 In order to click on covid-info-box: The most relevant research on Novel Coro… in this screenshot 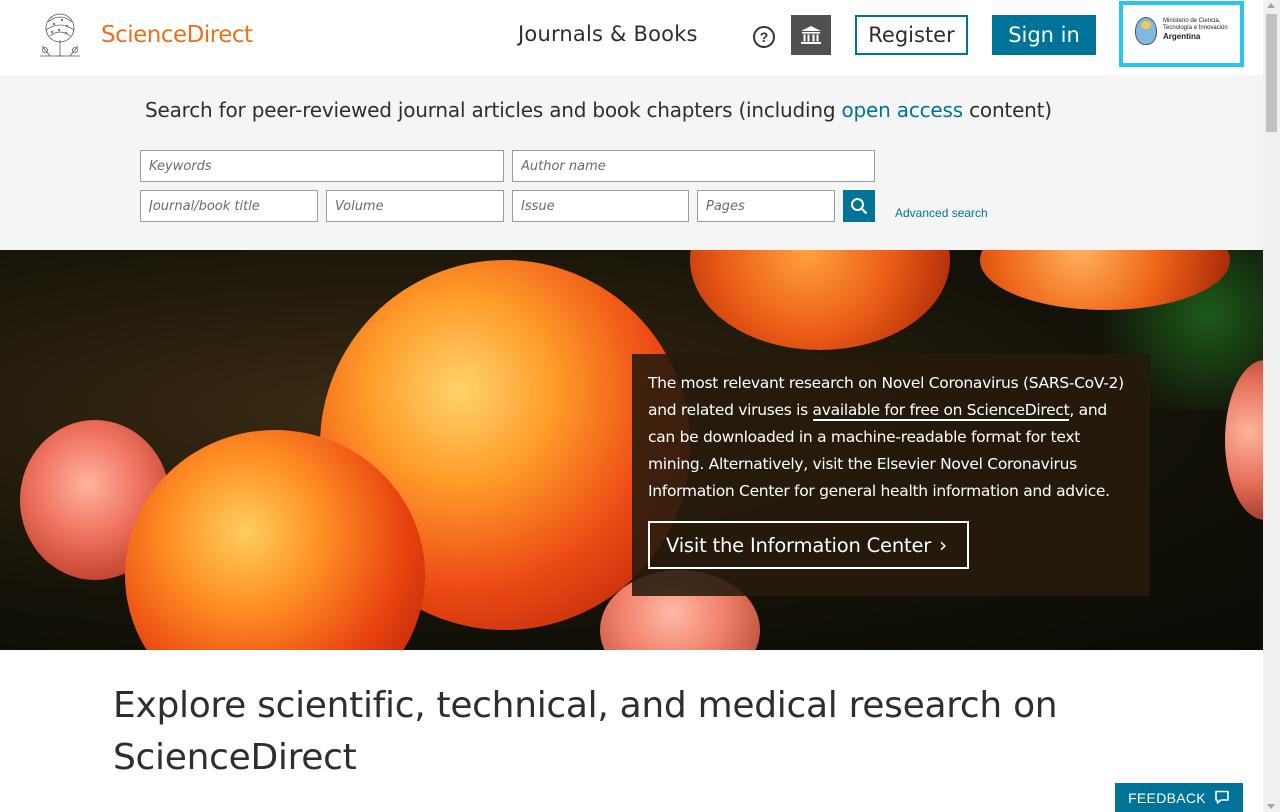, I will do `click(891, 475)`.